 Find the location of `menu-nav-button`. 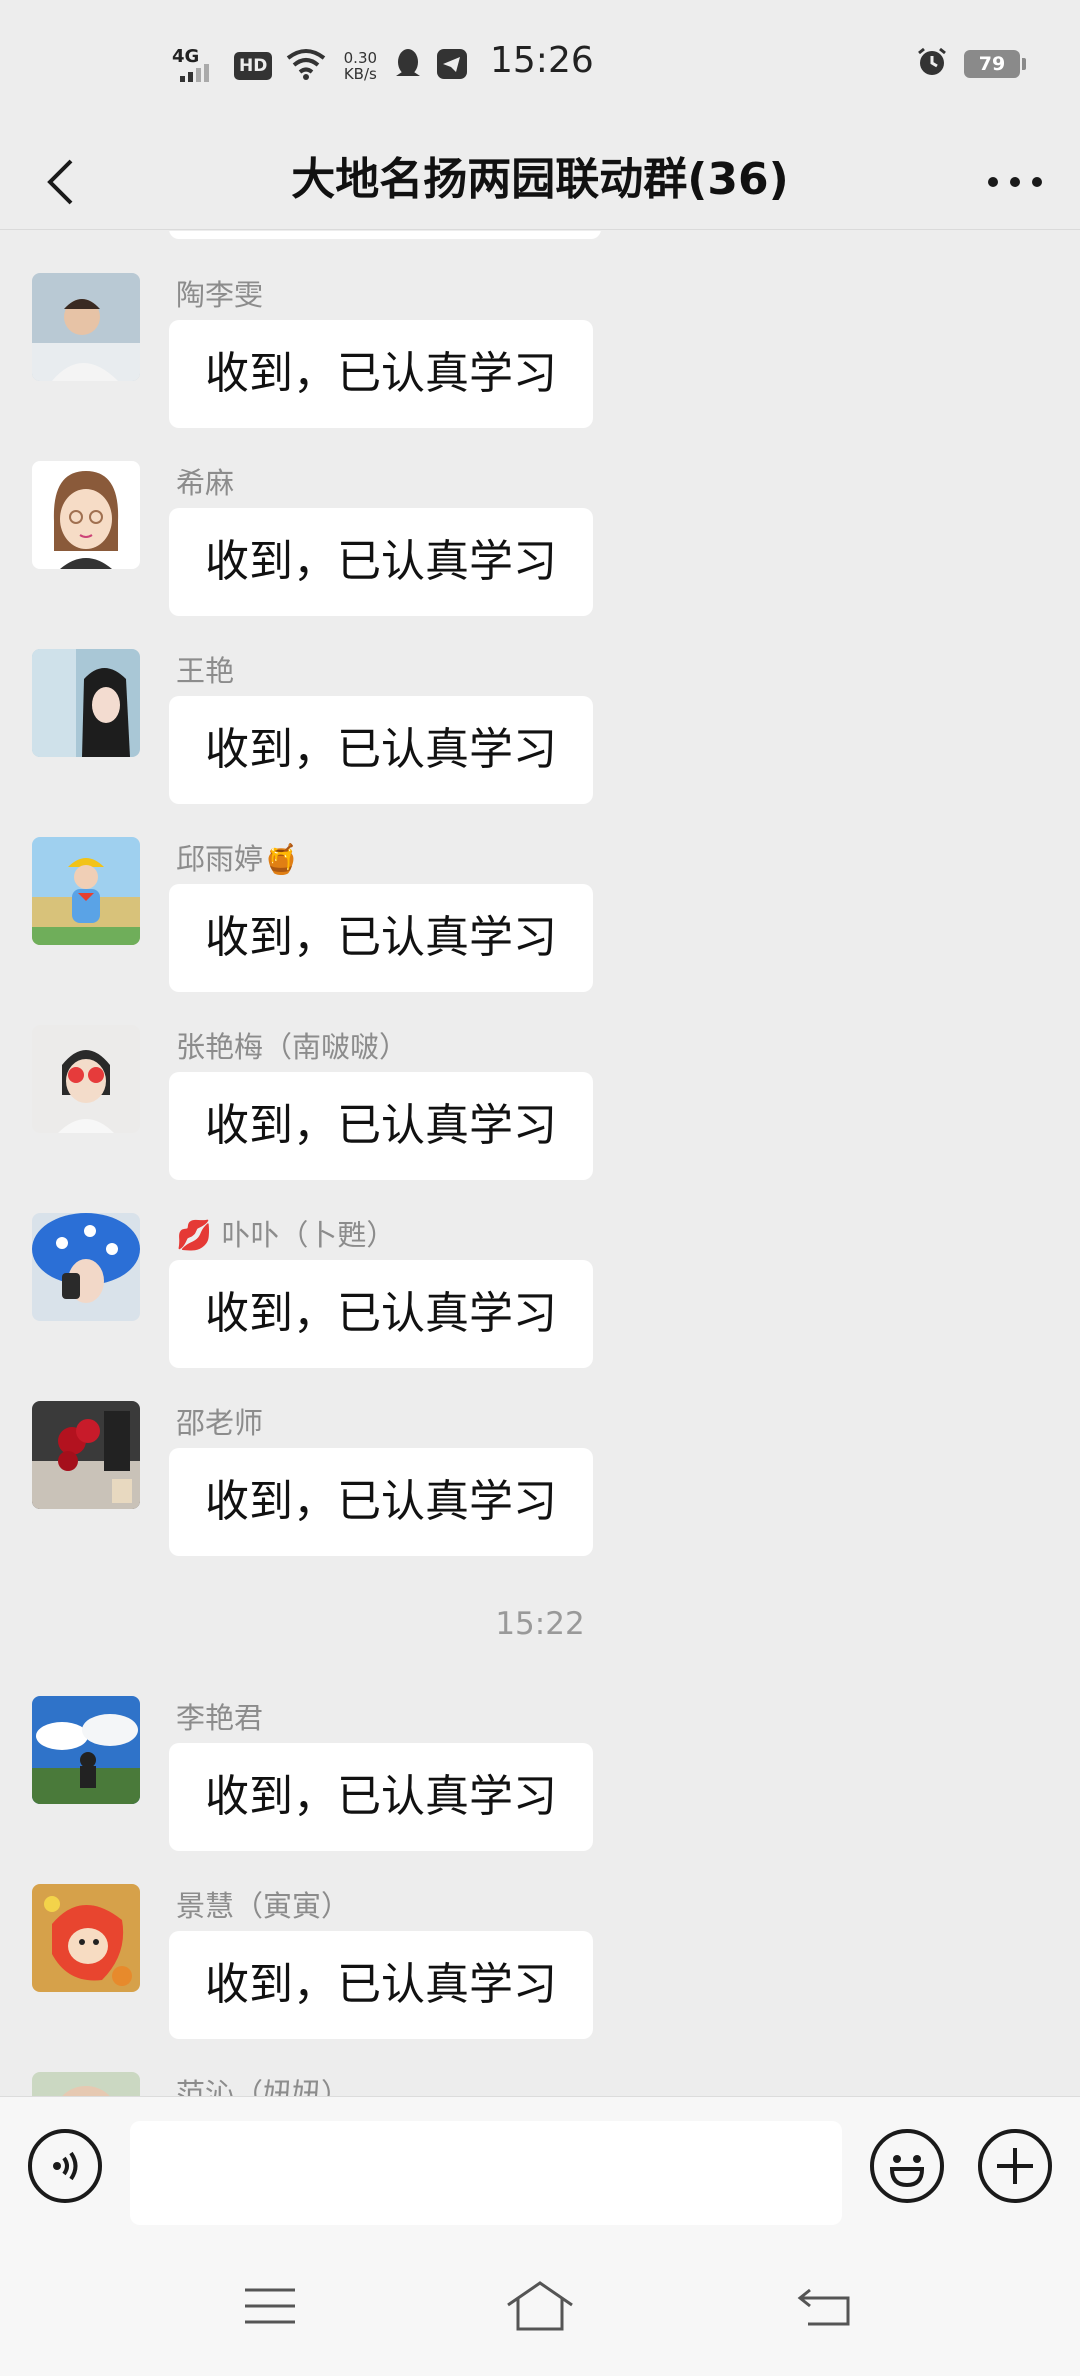

menu-nav-button is located at coordinates (270, 2306).